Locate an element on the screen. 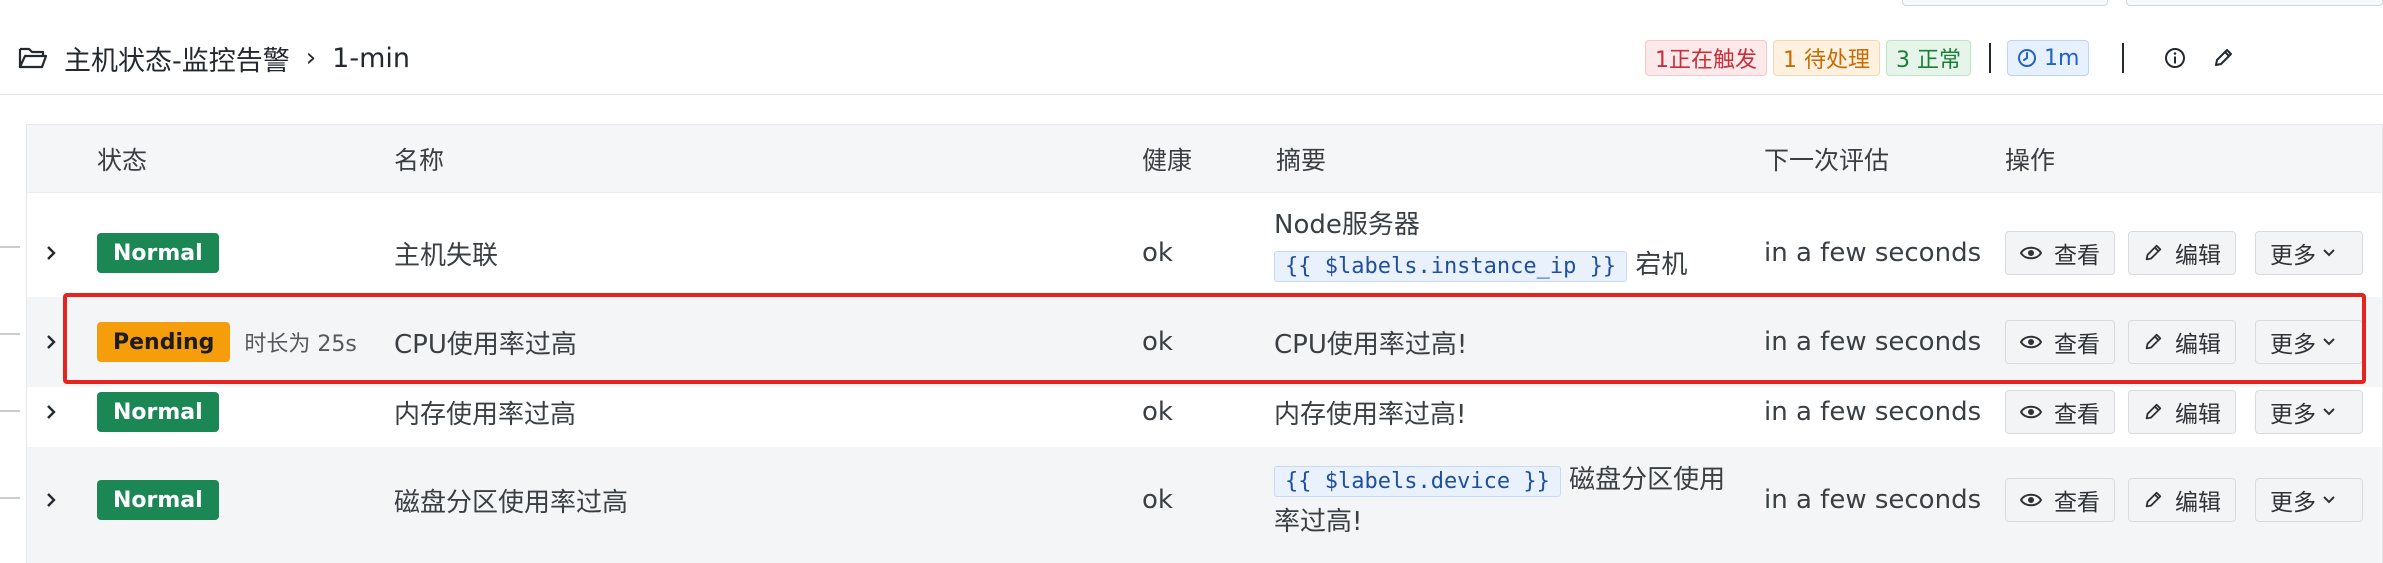 The width and height of the screenshot is (2383, 563). state-badge: Pending is located at coordinates (164, 342).